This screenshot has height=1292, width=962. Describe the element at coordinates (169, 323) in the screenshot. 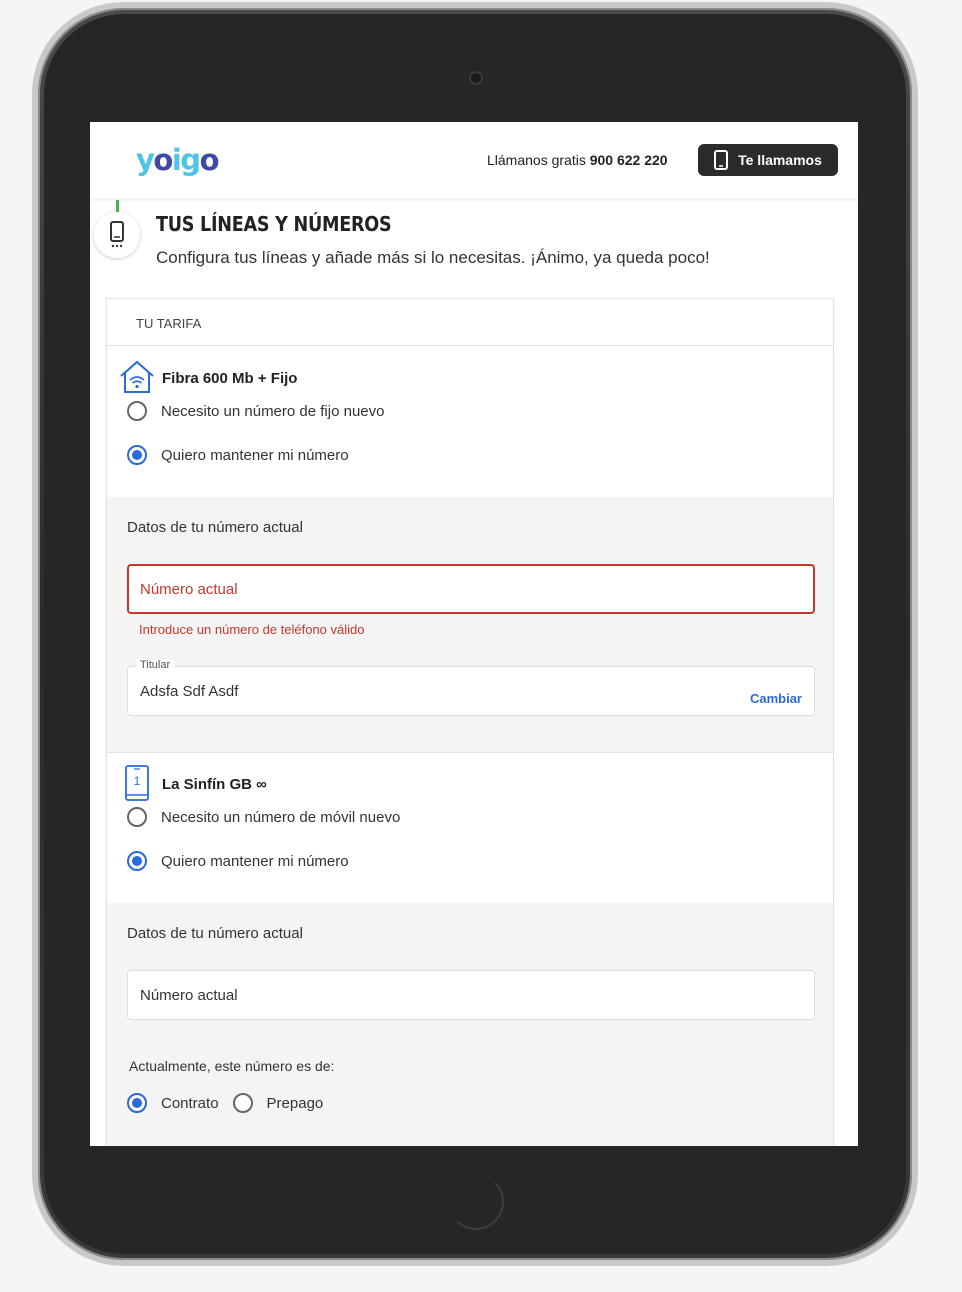

I see `card-header-label: TU TARIFA` at that location.